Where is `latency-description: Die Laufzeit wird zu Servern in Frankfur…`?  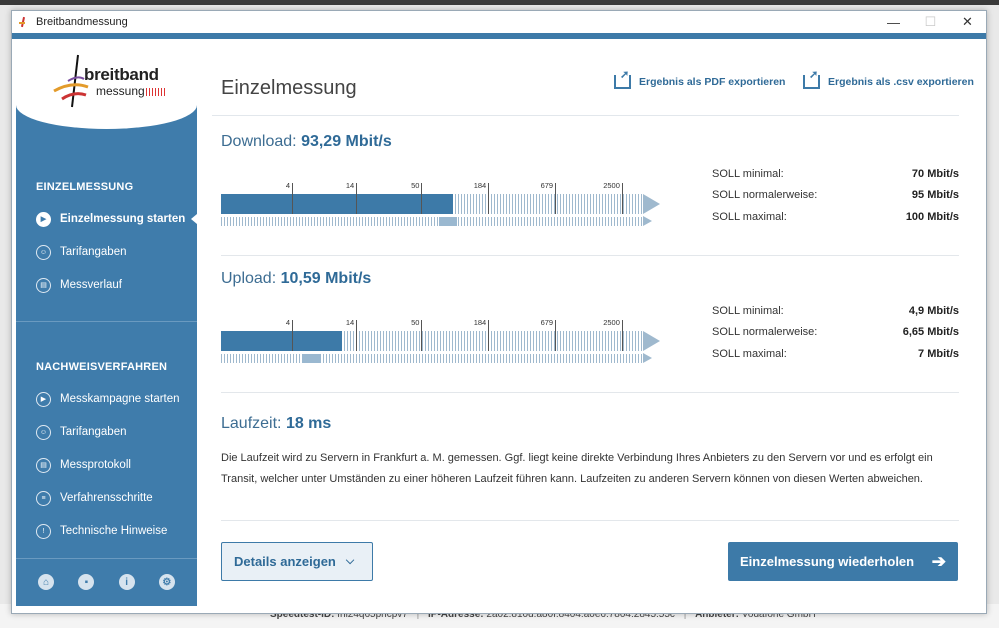 latency-description: Die Laufzeit wird zu Servern in Frankfur… is located at coordinates (577, 468).